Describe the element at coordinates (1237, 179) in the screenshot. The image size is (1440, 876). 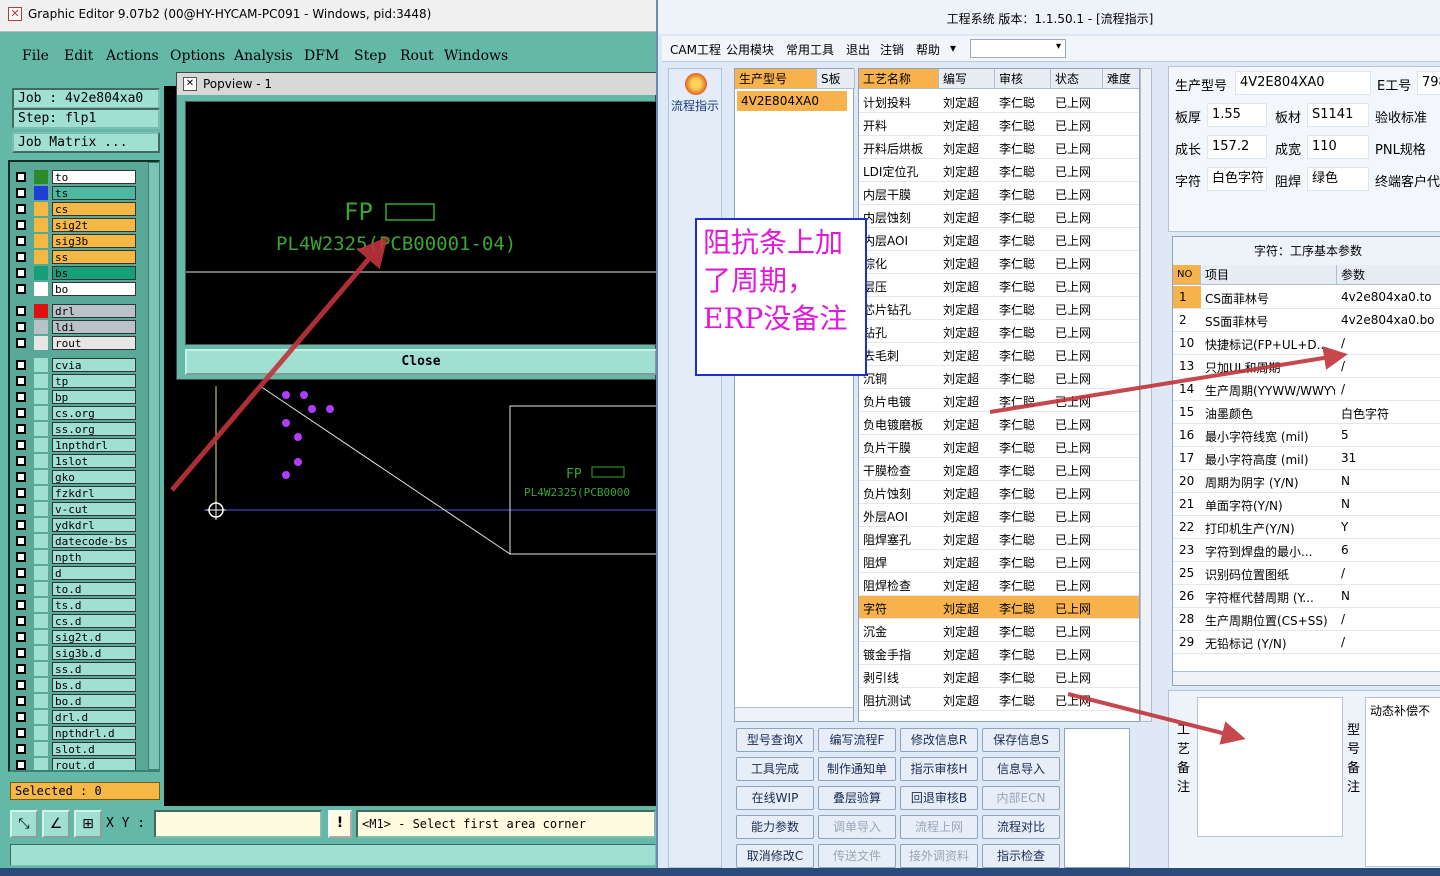
I see `info-char-value: 白色字符` at that location.